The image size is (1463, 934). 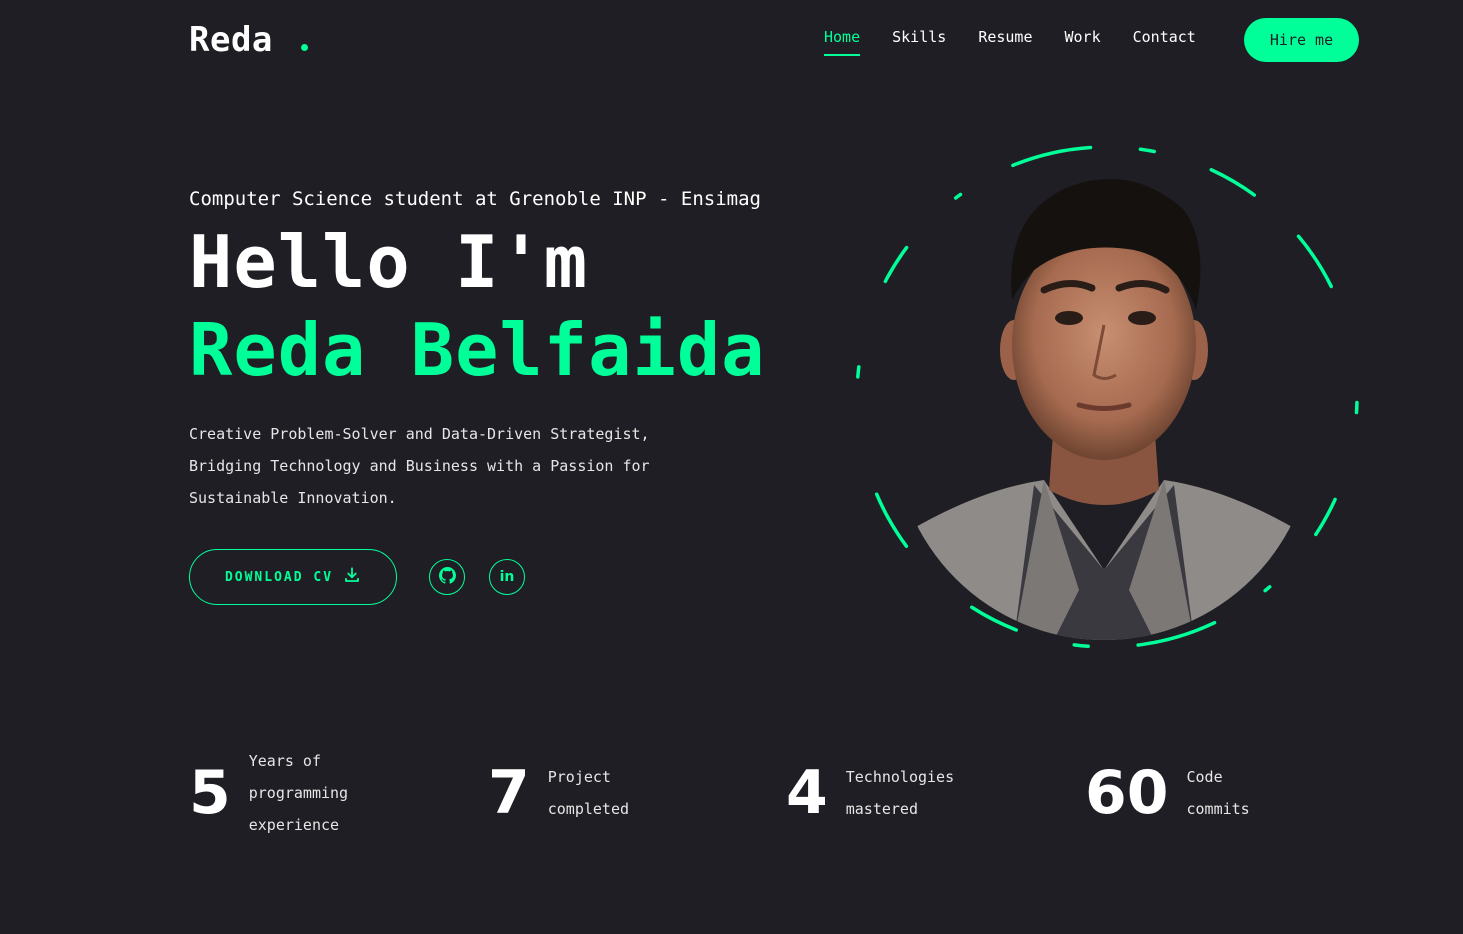 I want to click on nav-item-skills: Skills, so click(x=919, y=42).